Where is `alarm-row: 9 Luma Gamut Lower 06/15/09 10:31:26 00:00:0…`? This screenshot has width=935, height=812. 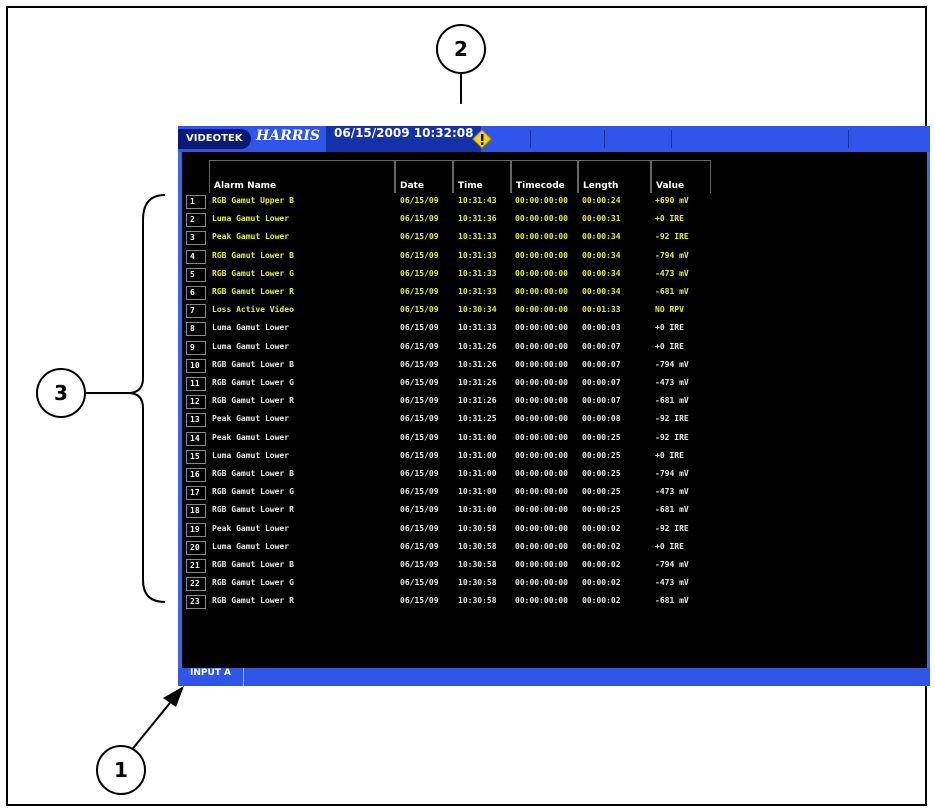 alarm-row: 9 Luma Gamut Lower 06/15/09 10:31:26 00:00:0… is located at coordinates (482, 347).